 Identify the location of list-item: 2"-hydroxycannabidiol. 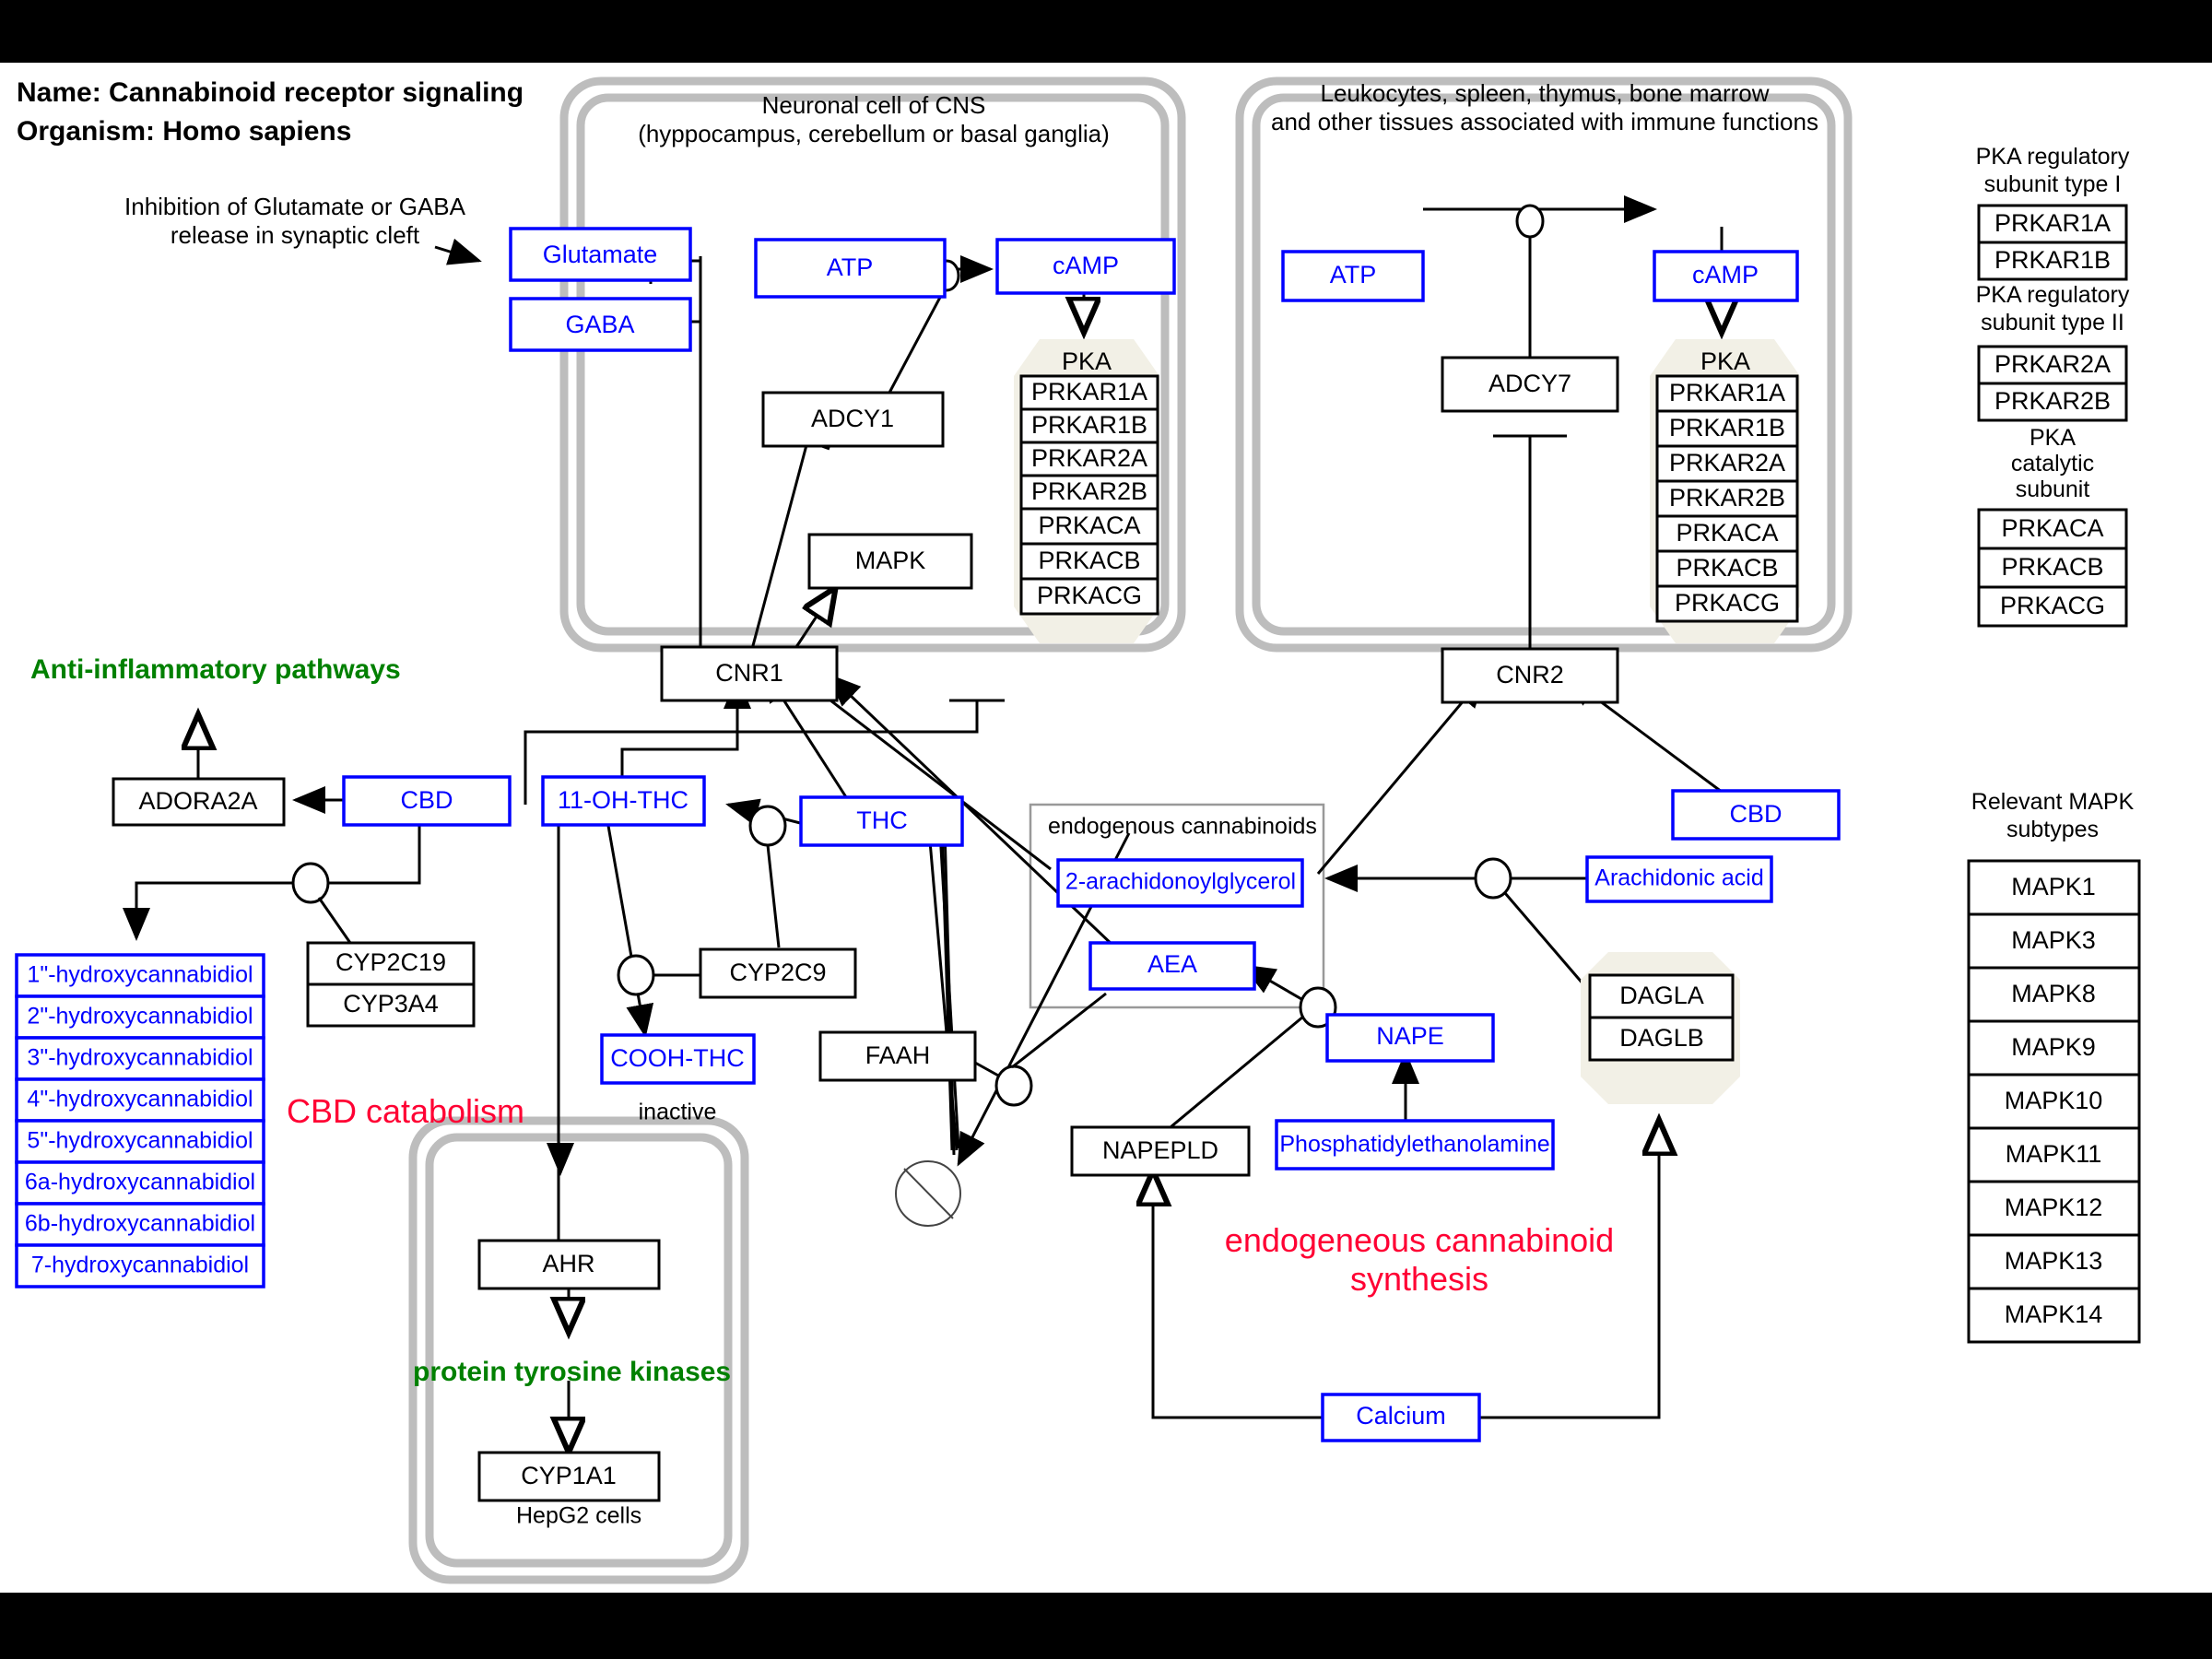
(140, 1017).